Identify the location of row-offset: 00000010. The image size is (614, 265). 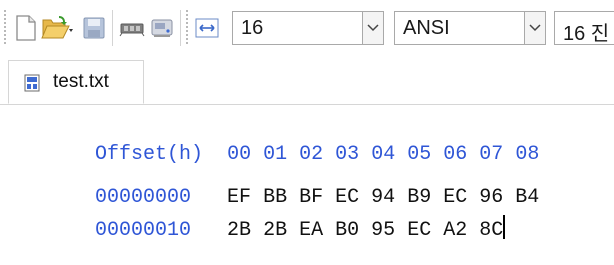
(143, 230).